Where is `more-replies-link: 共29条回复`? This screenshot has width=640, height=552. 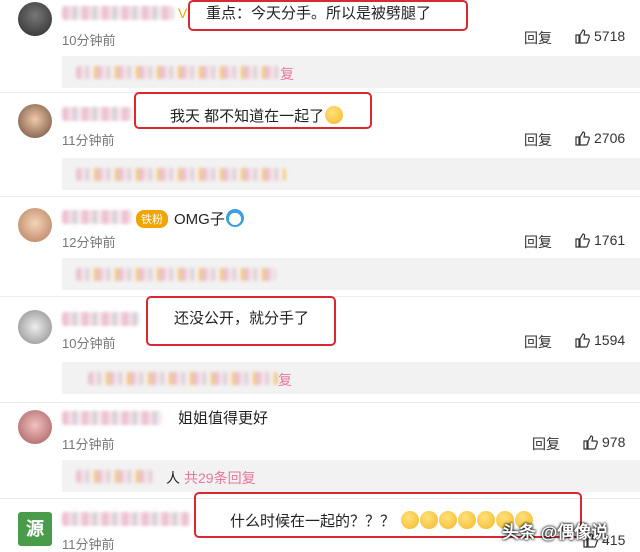
more-replies-link: 共29条回复 is located at coordinates (220, 478).